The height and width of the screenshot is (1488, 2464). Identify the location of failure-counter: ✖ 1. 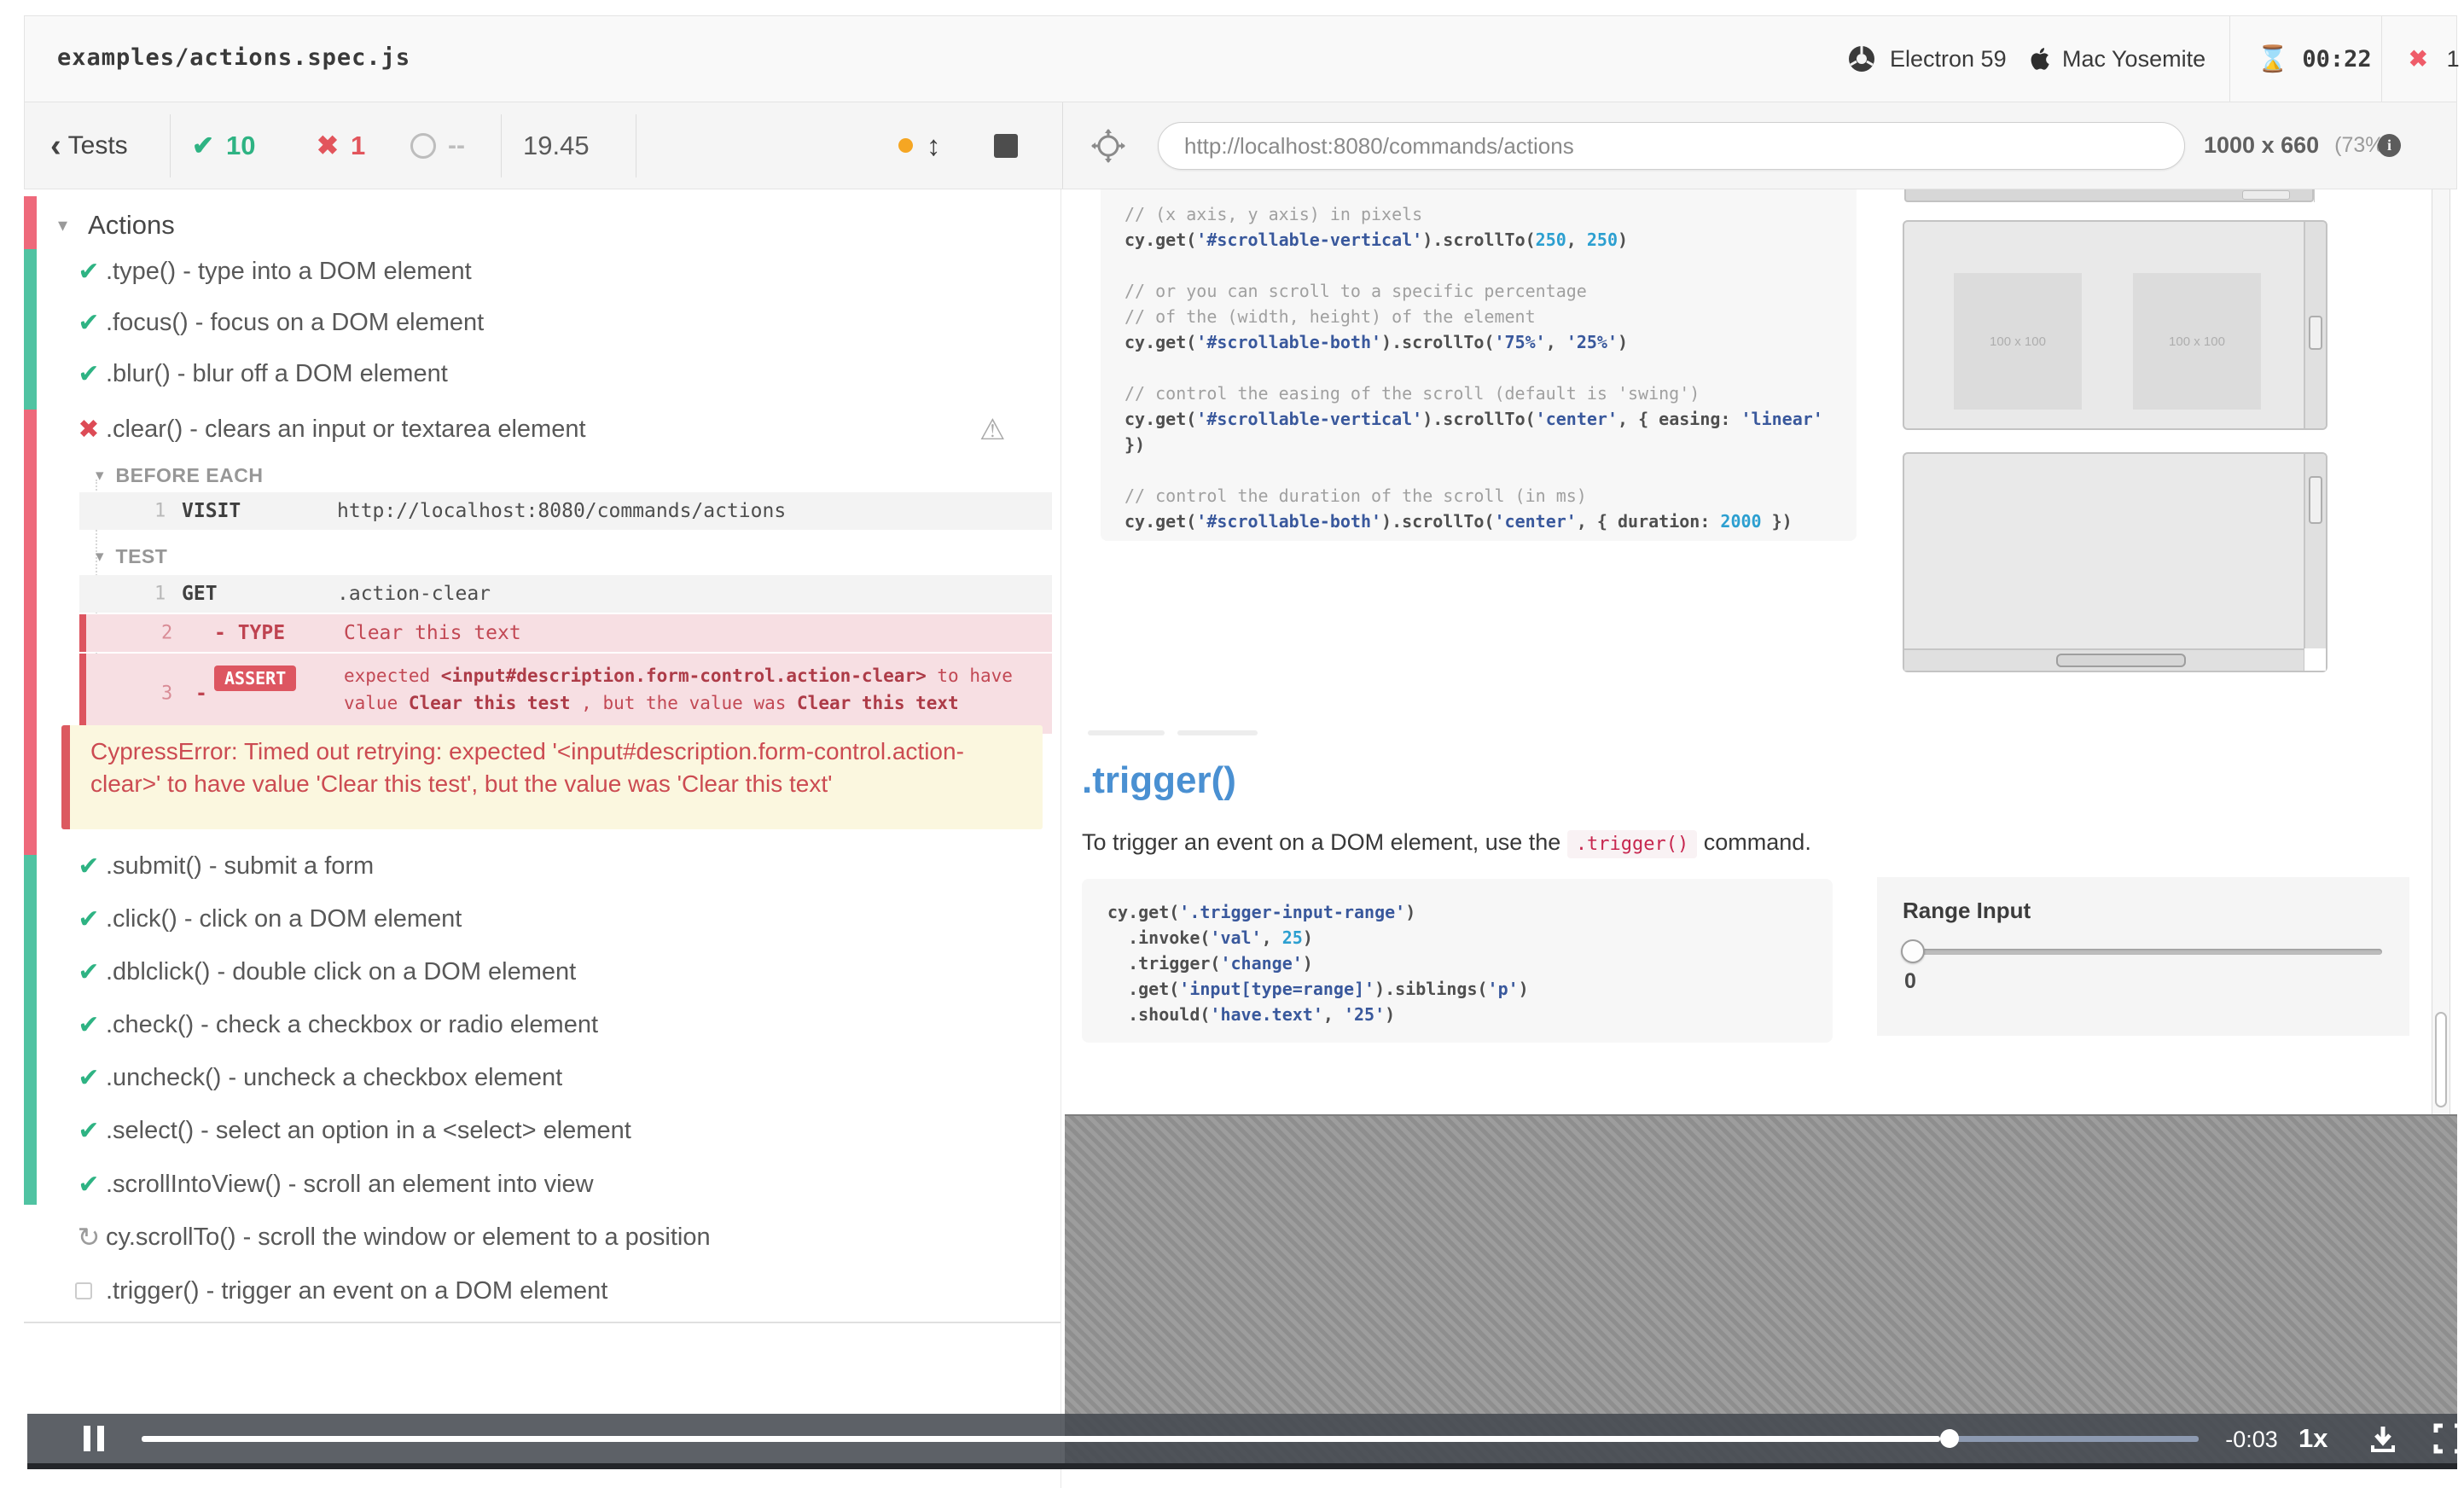
(2434, 59).